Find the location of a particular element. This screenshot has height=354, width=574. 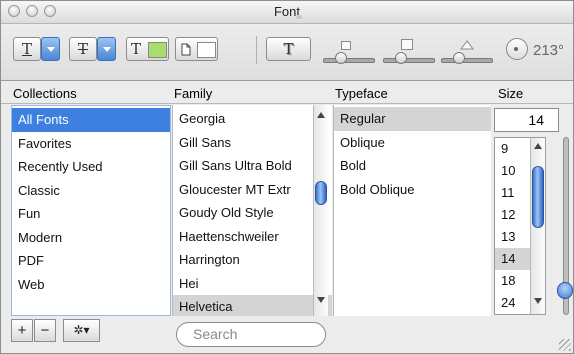

search-field: Search is located at coordinates (251, 334).